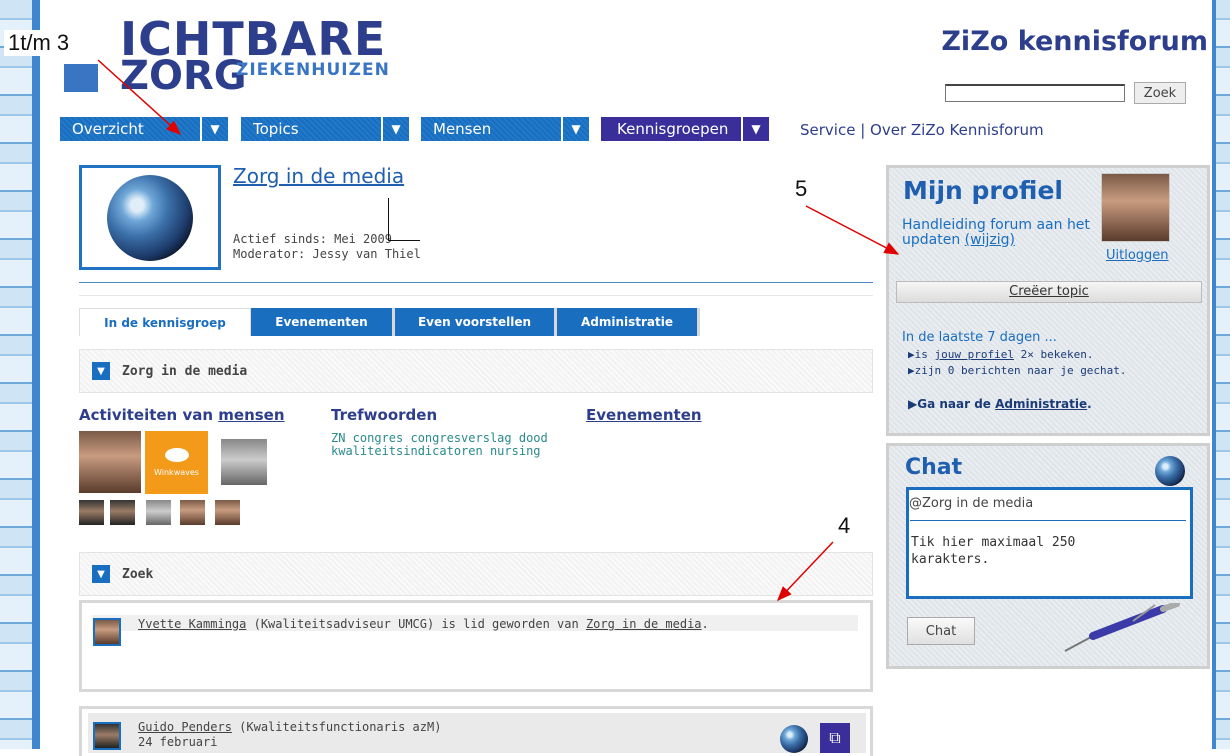 The image size is (1230, 756). I want to click on annotation-5: 5, so click(801, 188).